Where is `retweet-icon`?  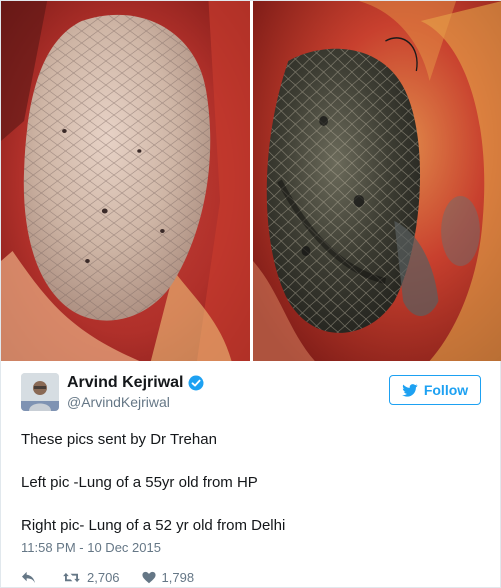
retweet-icon is located at coordinates (71, 577).